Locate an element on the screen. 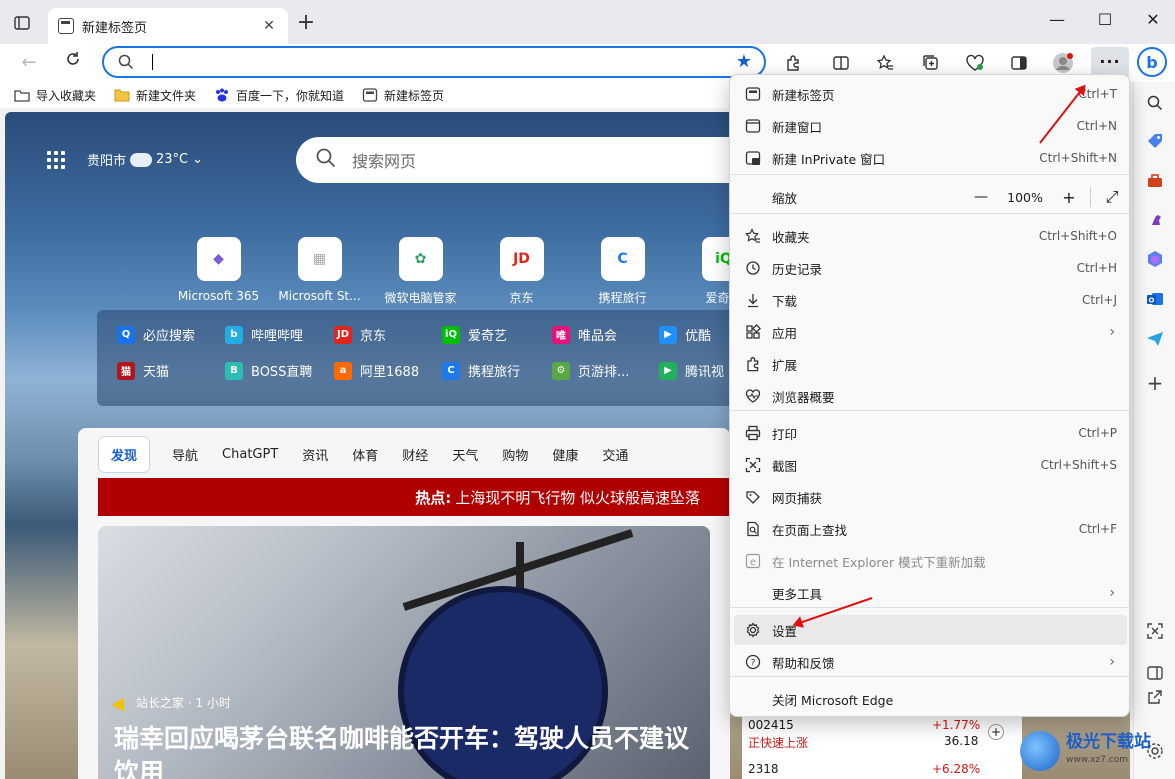  quick-link: JD 京东 is located at coordinates (360, 334).